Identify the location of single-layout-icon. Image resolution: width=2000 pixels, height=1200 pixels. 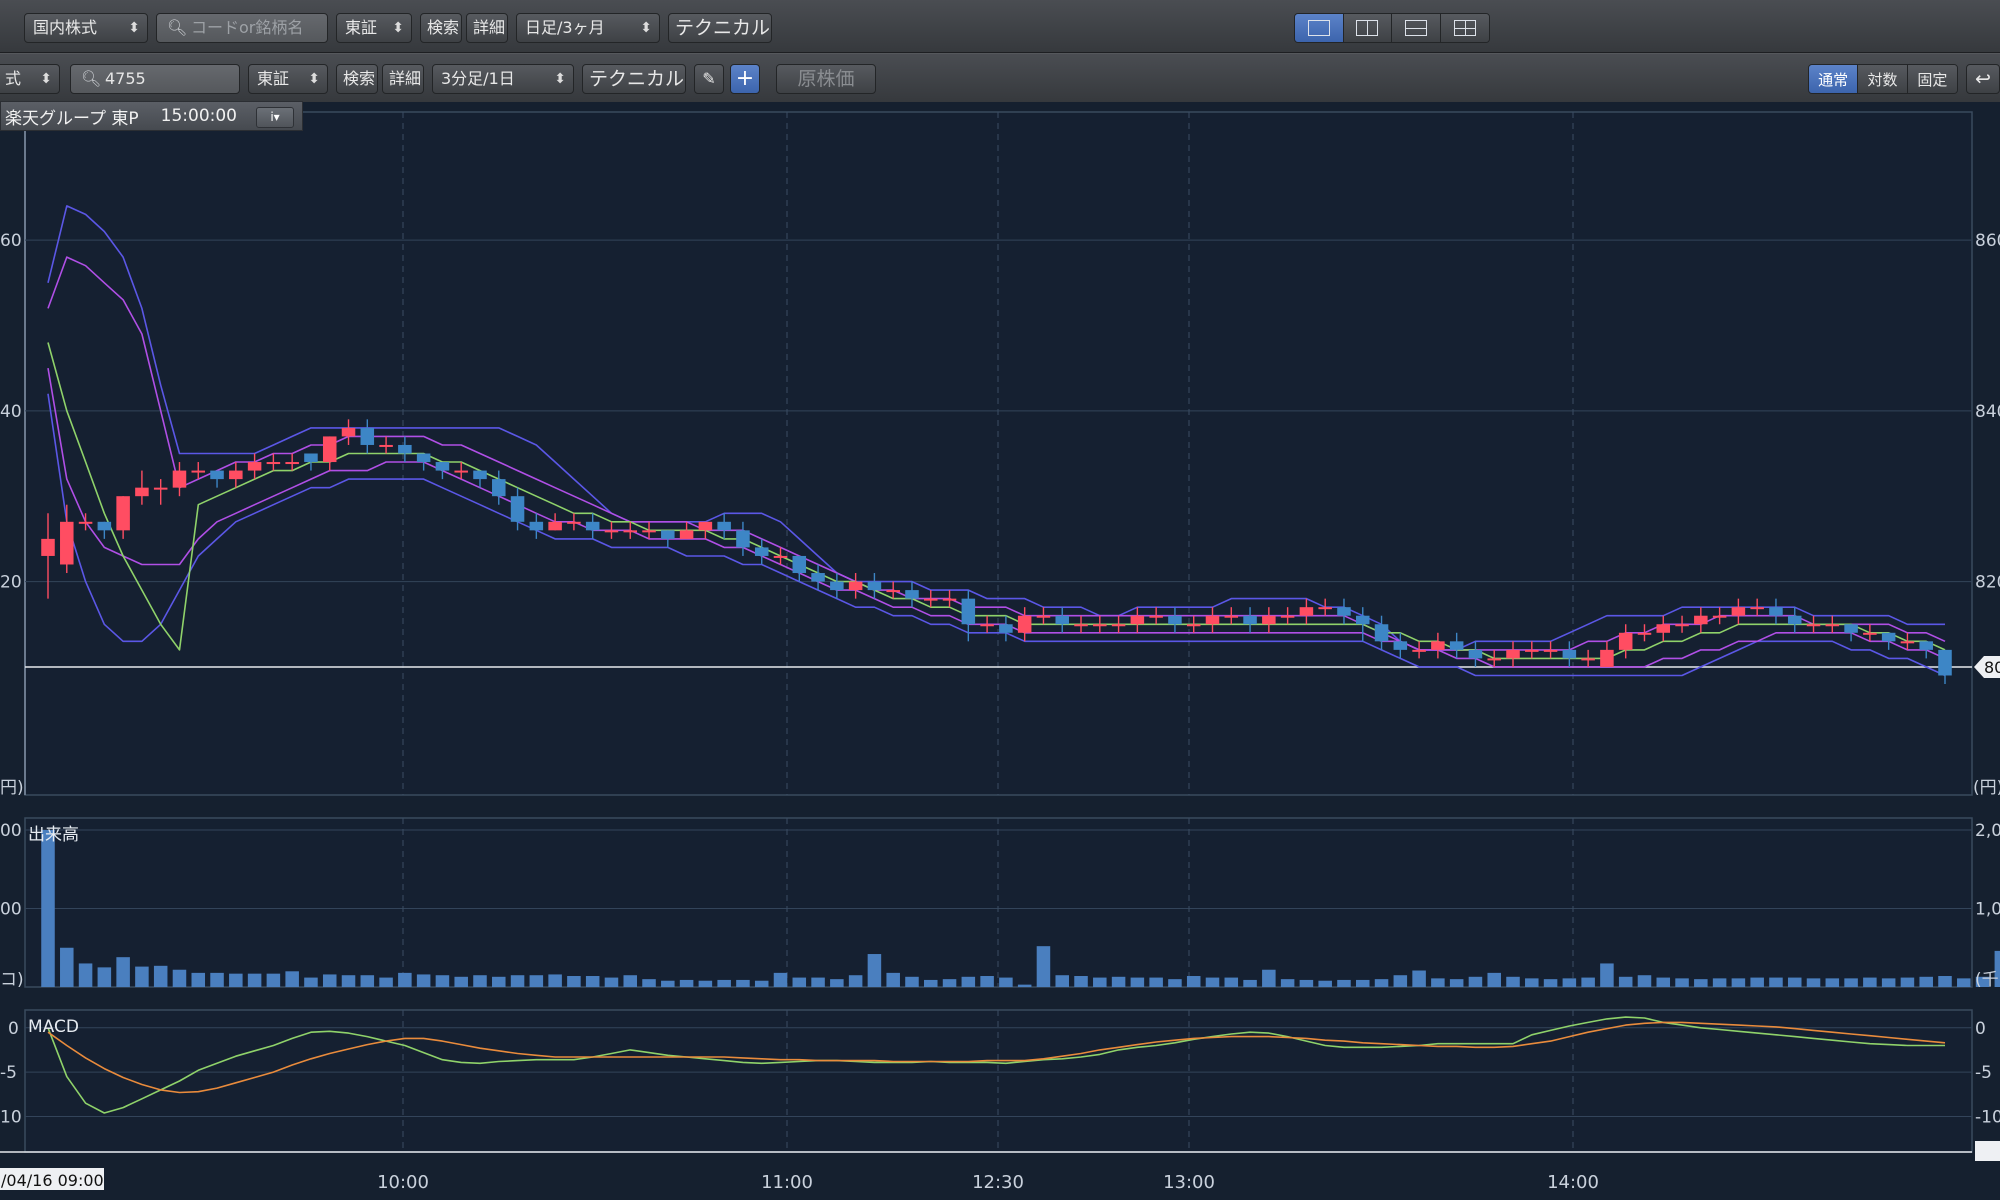
(1318, 28).